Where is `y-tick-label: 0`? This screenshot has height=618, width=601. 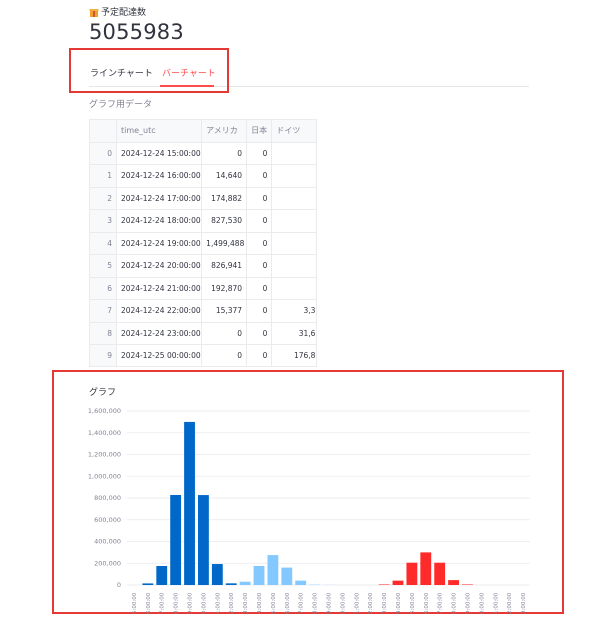 y-tick-label: 0 is located at coordinates (119, 585).